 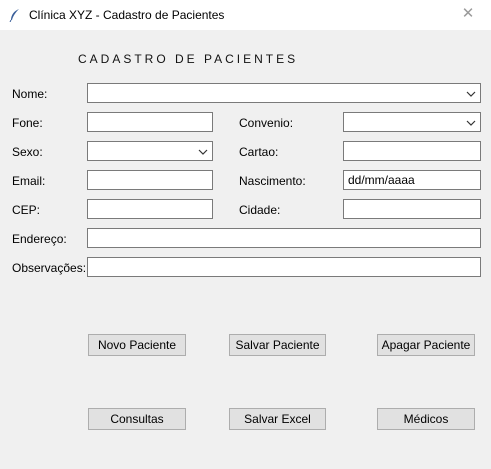 What do you see at coordinates (30, 94) in the screenshot?
I see `nome-label: Nome:` at bounding box center [30, 94].